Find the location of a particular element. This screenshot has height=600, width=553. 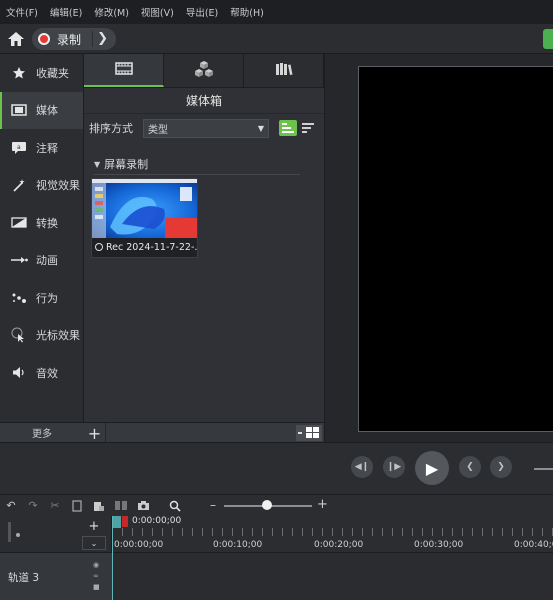

track-controls: ◉ ∞ ■ is located at coordinates (98, 576).